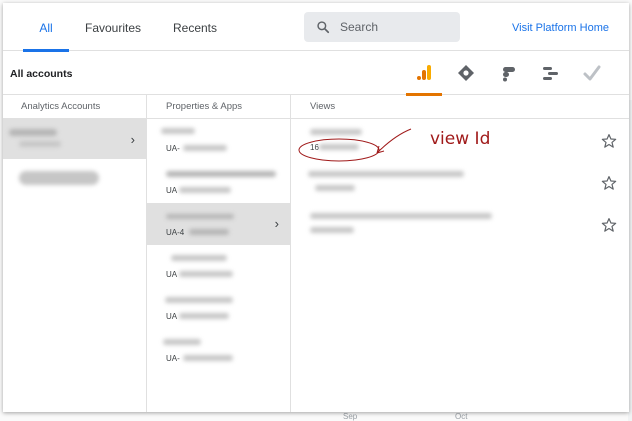 The height and width of the screenshot is (421, 632). Describe the element at coordinates (316, 416) in the screenshot. I see `background-chart-axis: Sep Oct` at that location.